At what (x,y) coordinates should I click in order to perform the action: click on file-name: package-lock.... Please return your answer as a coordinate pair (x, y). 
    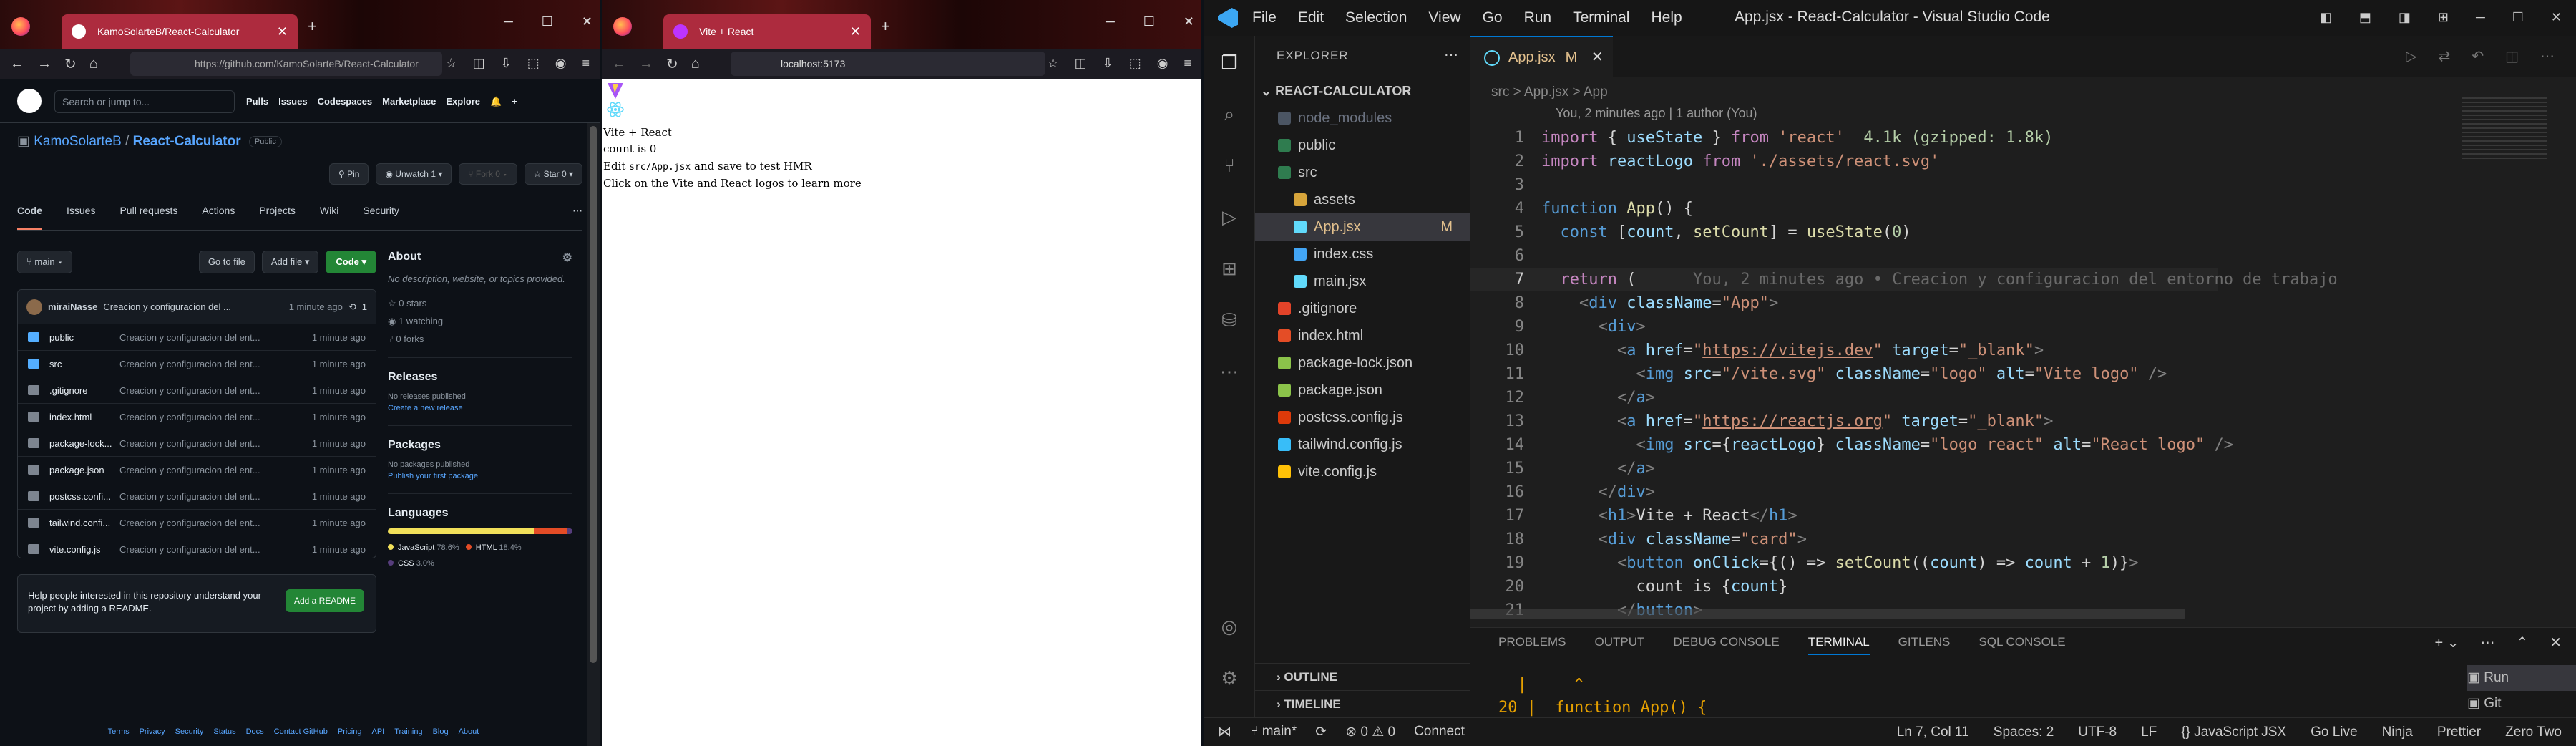
    Looking at the image, I should click on (84, 443).